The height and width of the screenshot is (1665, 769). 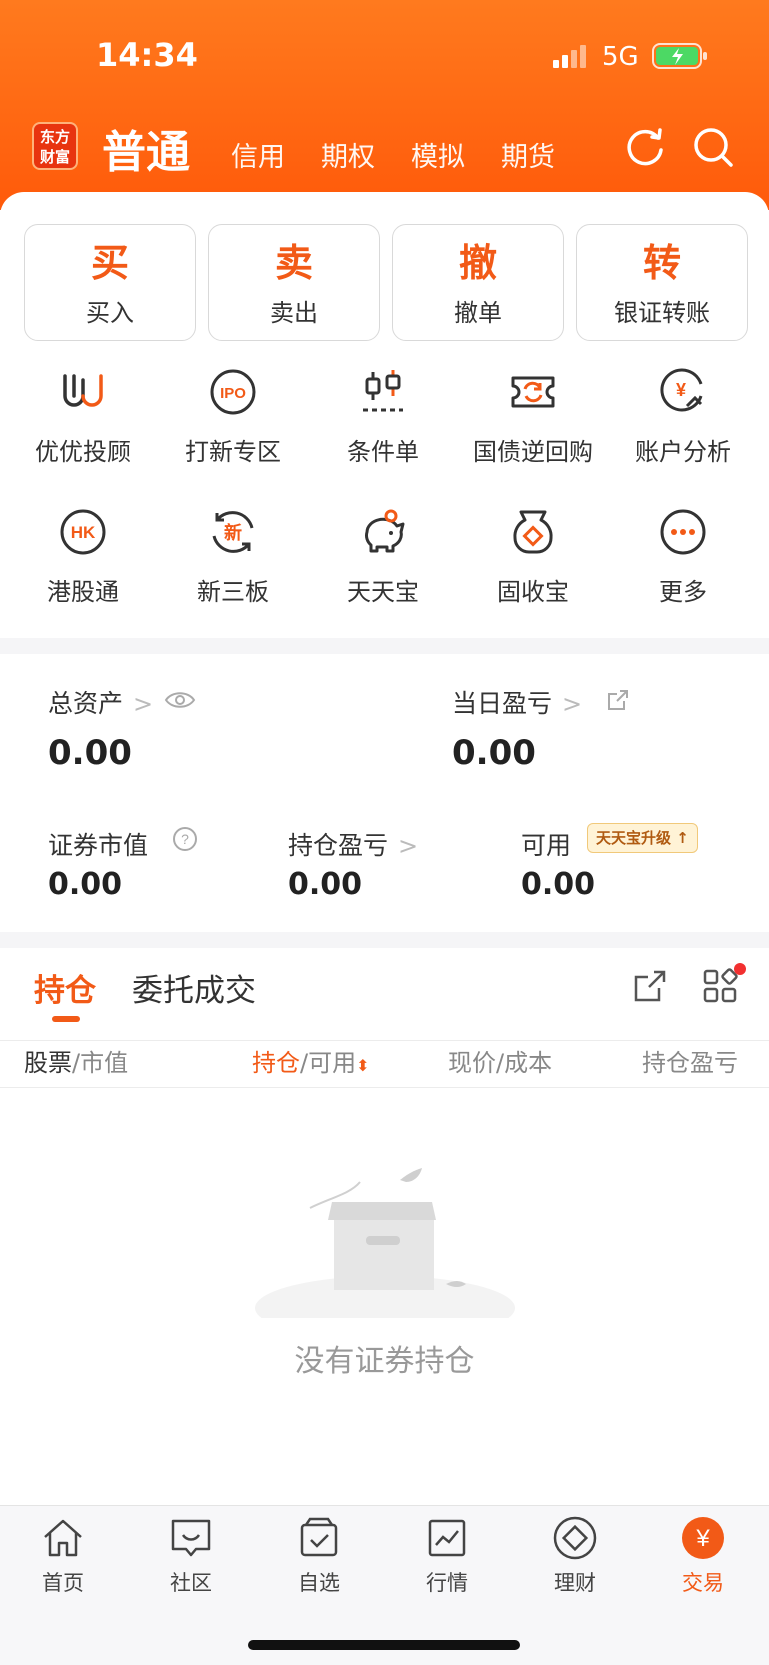 I want to click on wealth-icon, so click(x=575, y=1538).